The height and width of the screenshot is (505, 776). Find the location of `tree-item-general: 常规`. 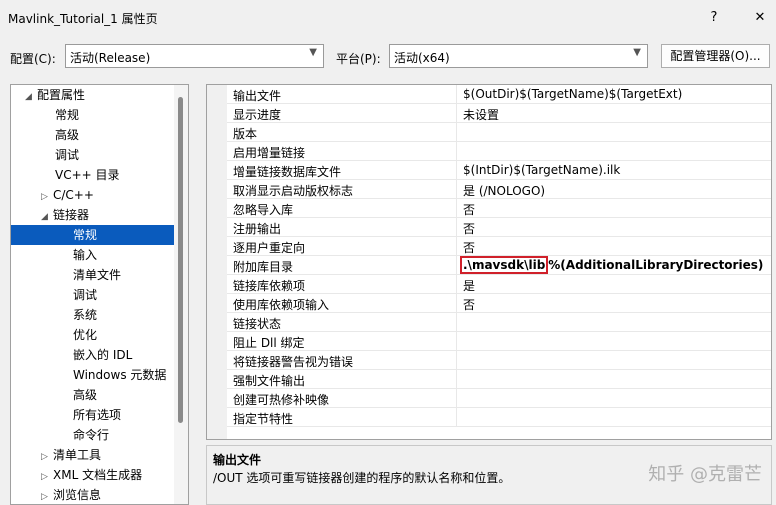

tree-item-general: 常规 is located at coordinates (67, 115).